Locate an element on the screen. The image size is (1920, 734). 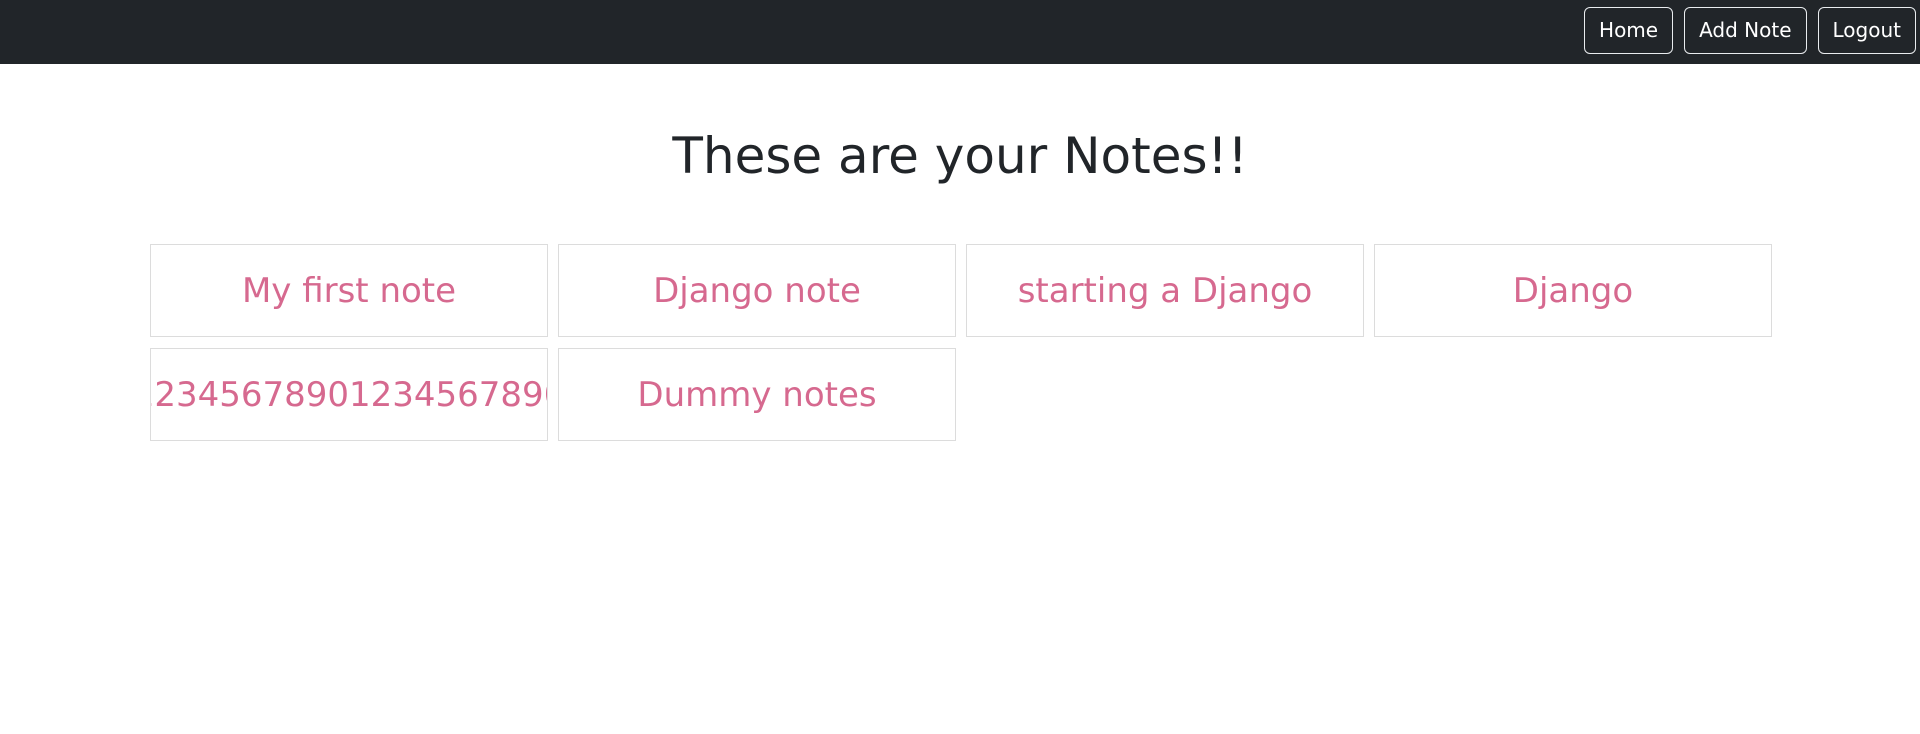
note-card: starting a Django is located at coordinates (1165, 290).